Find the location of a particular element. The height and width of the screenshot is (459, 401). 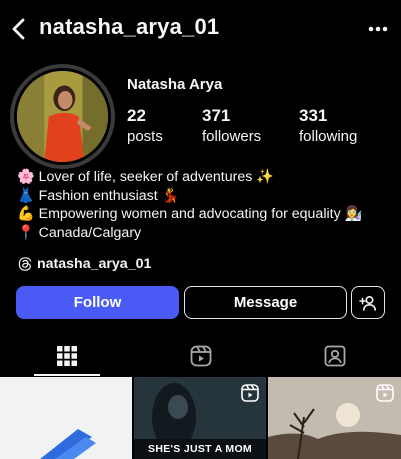

tab-posts-grid is located at coordinates (66, 356).